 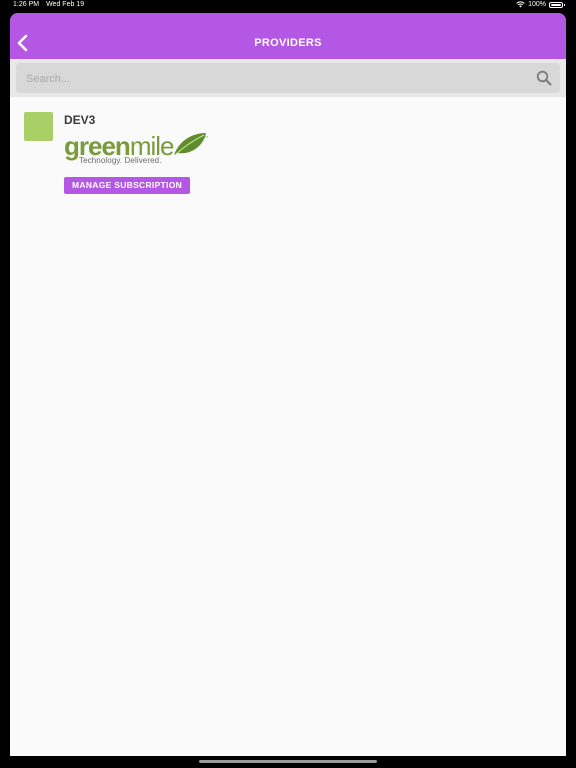 What do you see at coordinates (191, 144) in the screenshot?
I see `leaf-icon: TM` at bounding box center [191, 144].